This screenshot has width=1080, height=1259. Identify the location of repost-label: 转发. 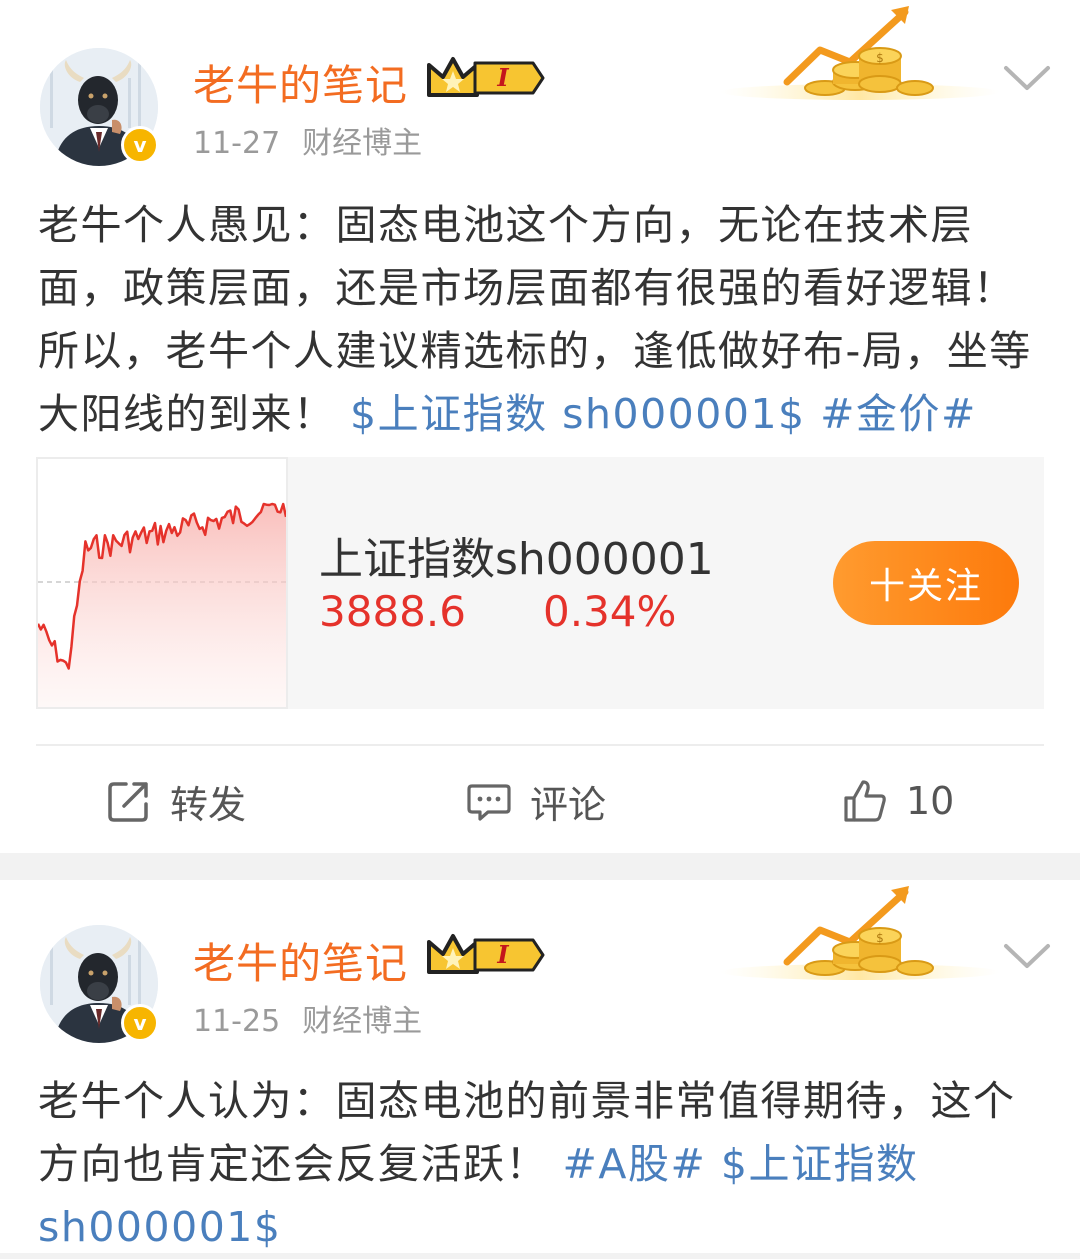
(208, 804).